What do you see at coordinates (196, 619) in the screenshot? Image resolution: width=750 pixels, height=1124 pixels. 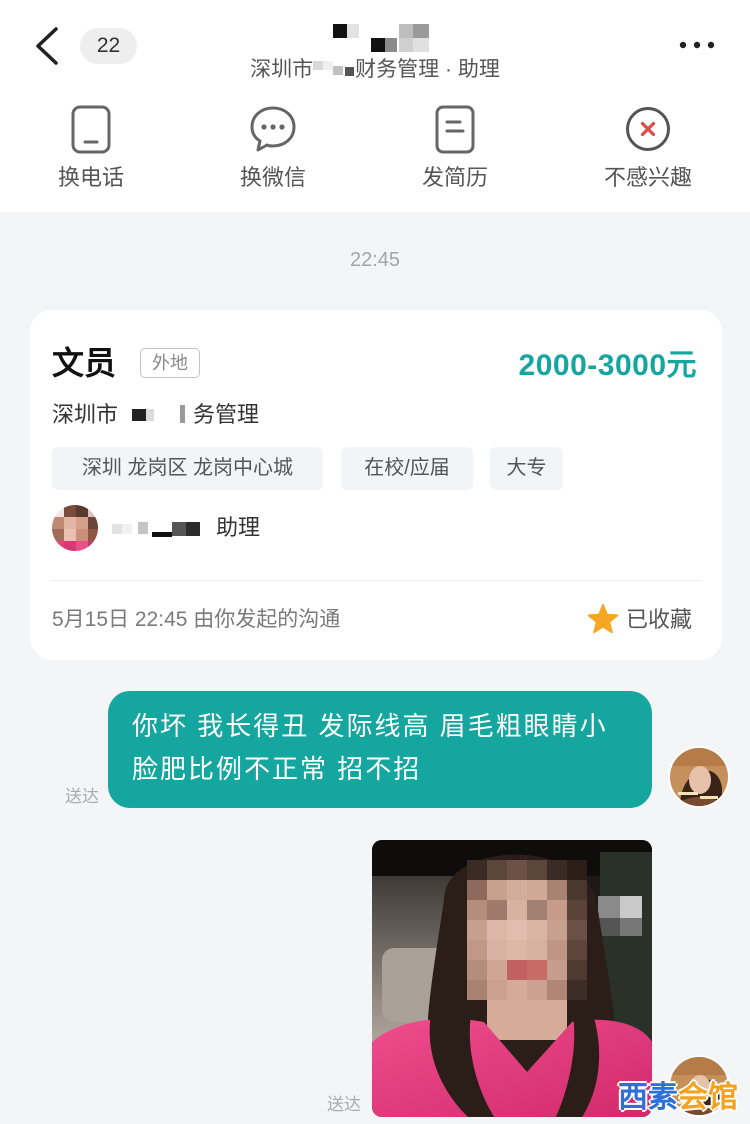 I see `conversation-started: 5月15日 22:45 由你发起的沟通` at bounding box center [196, 619].